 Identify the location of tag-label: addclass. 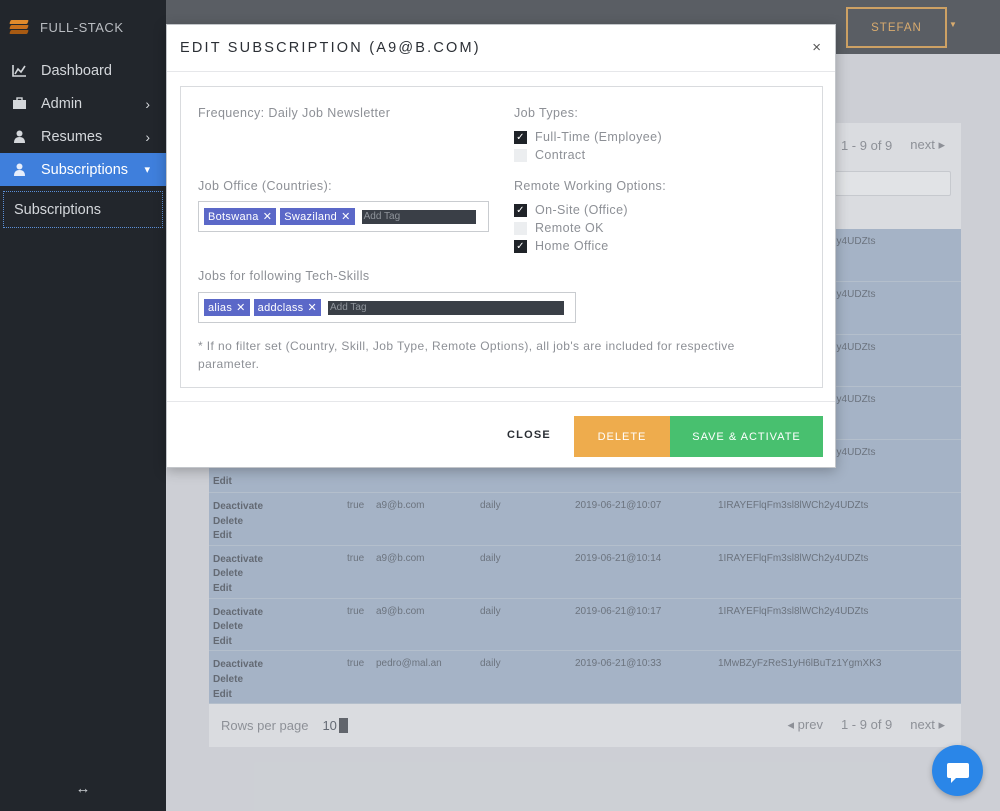
(280, 307).